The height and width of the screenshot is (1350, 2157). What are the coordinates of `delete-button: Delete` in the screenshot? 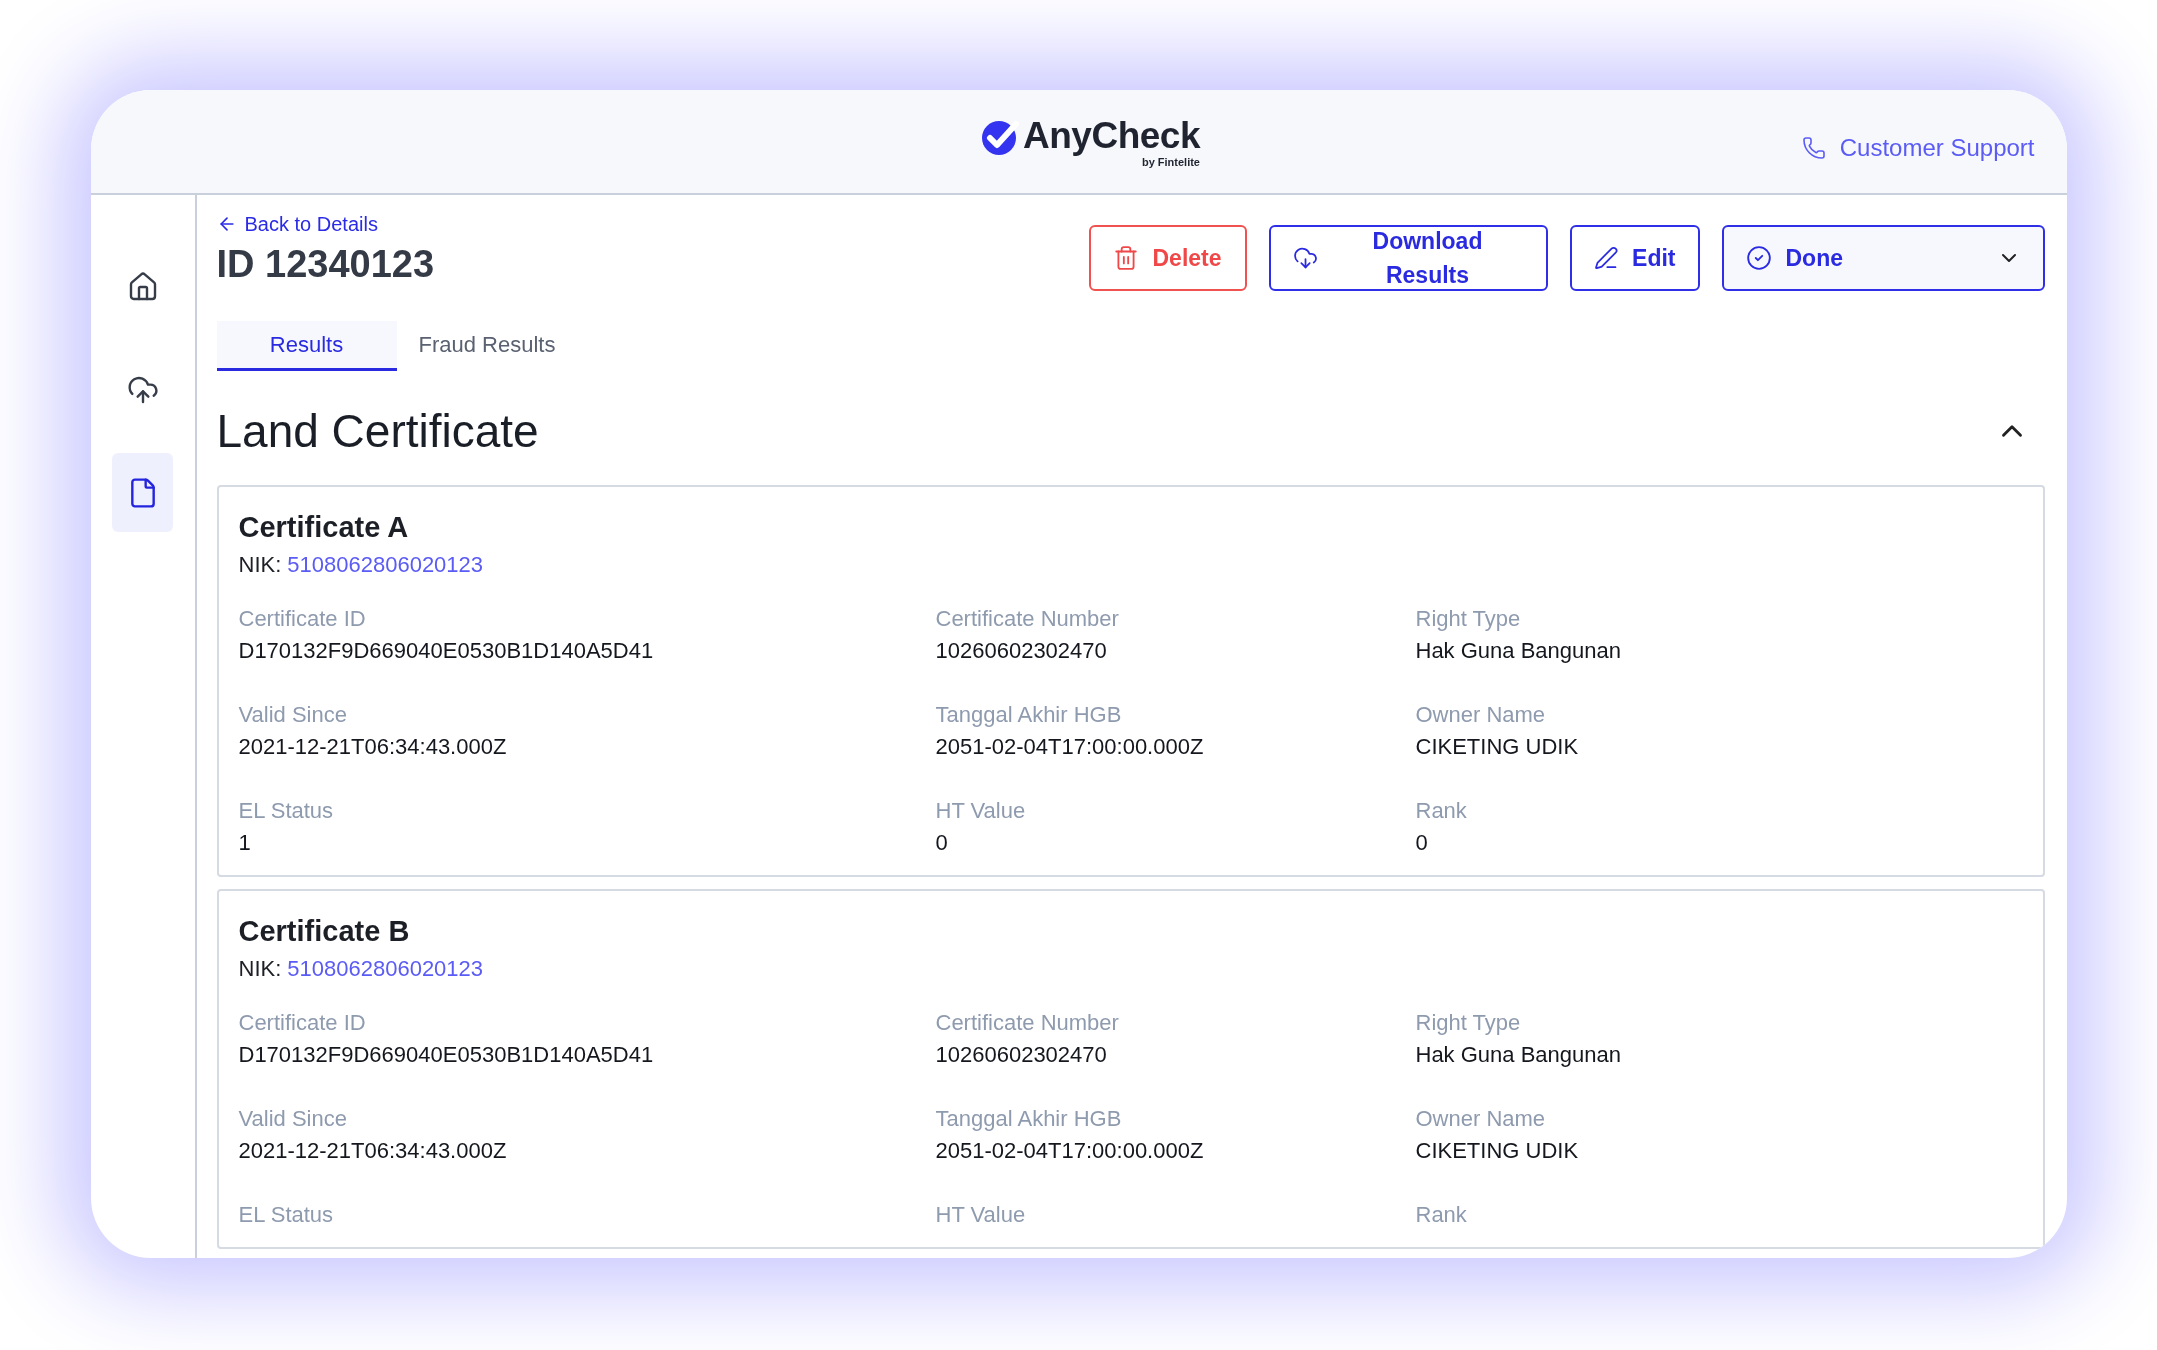 It's located at (1167, 258).